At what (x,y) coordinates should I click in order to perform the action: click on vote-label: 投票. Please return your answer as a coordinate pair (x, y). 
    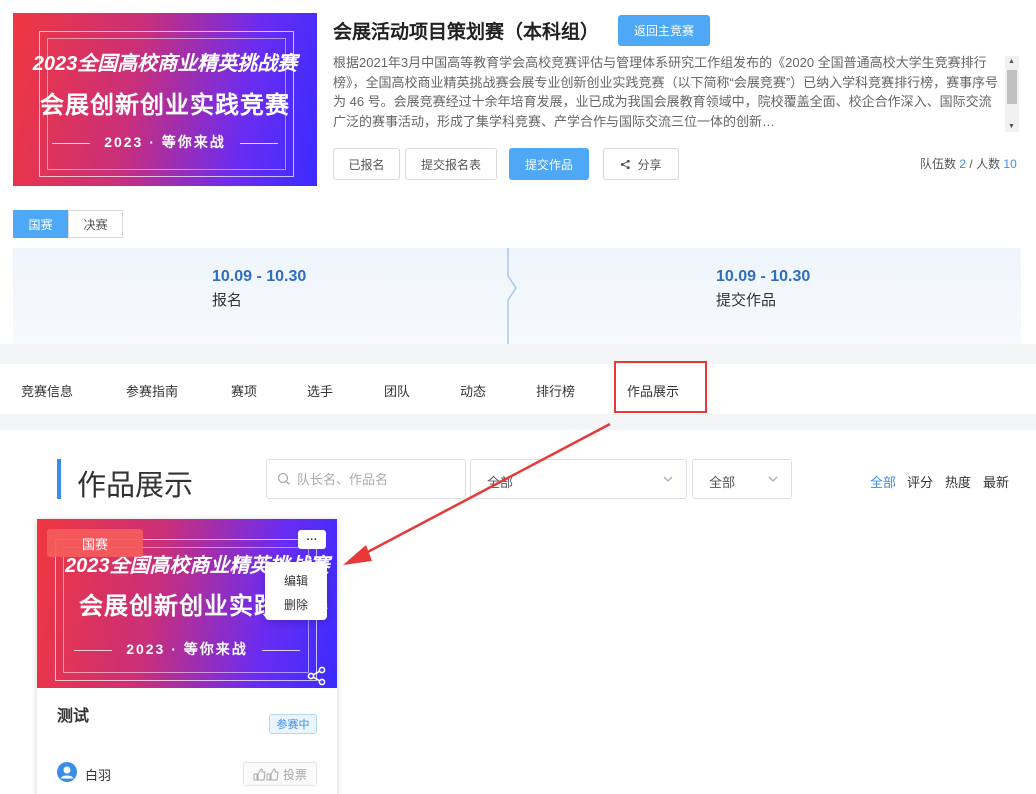
    Looking at the image, I should click on (294, 774).